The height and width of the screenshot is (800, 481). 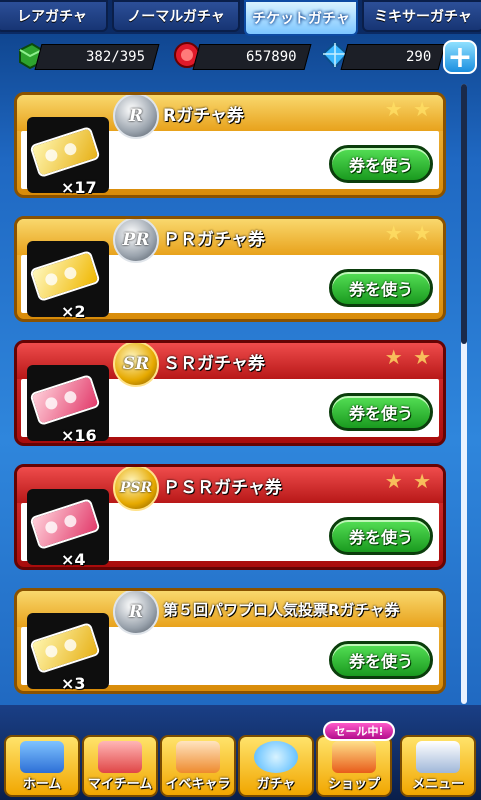 I want to click on gem-display: 290, so click(x=393, y=57).